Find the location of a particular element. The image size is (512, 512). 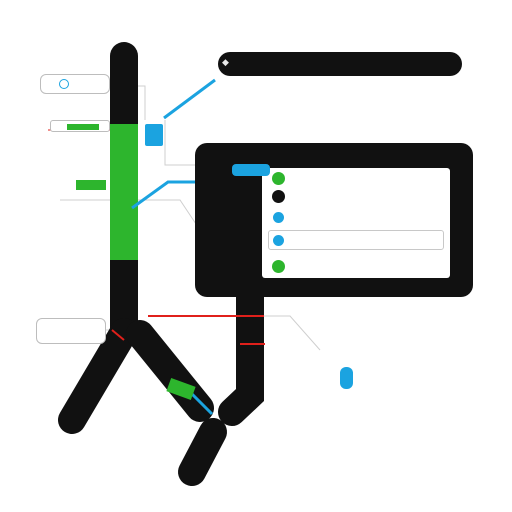

panel-row-field is located at coordinates (356, 240).